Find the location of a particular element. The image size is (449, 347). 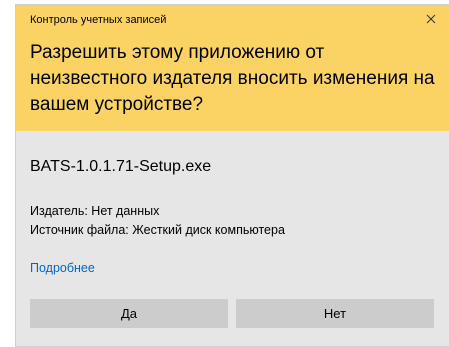

publisher-text: Издатель: Нет данных is located at coordinates (95, 211).